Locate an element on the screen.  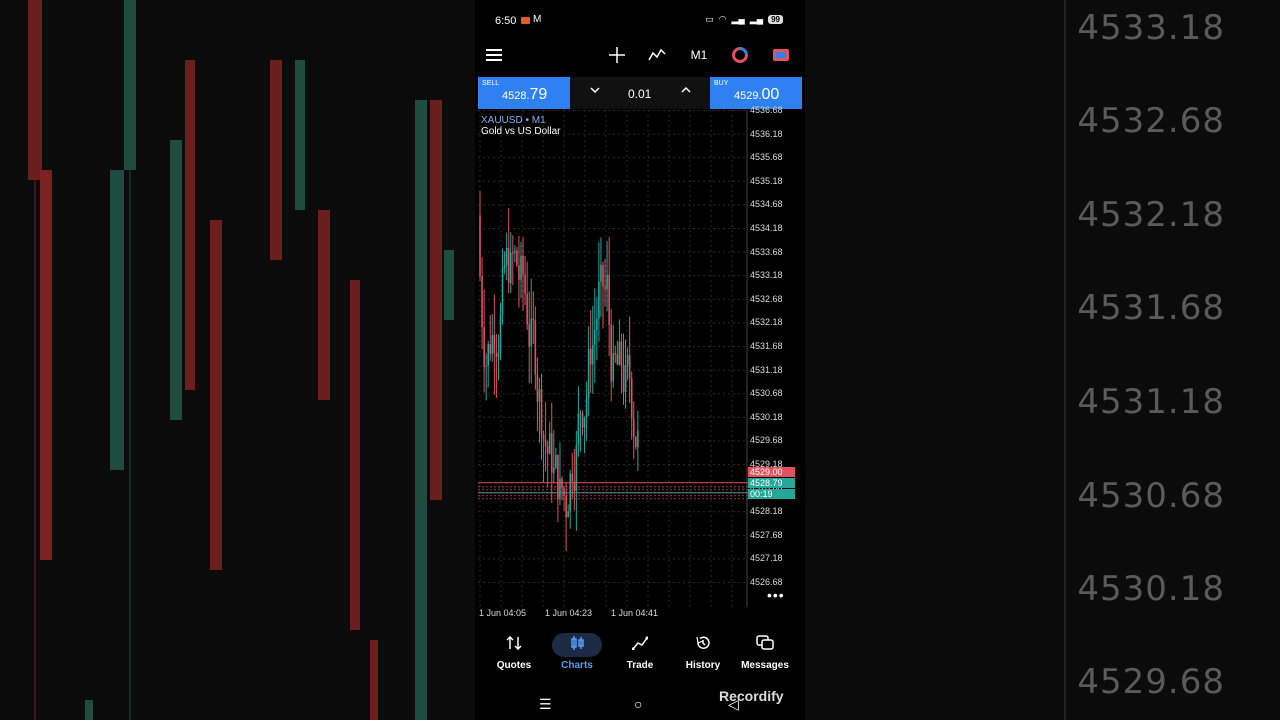
price-axis-label: 4532.68 is located at coordinates (766, 298).